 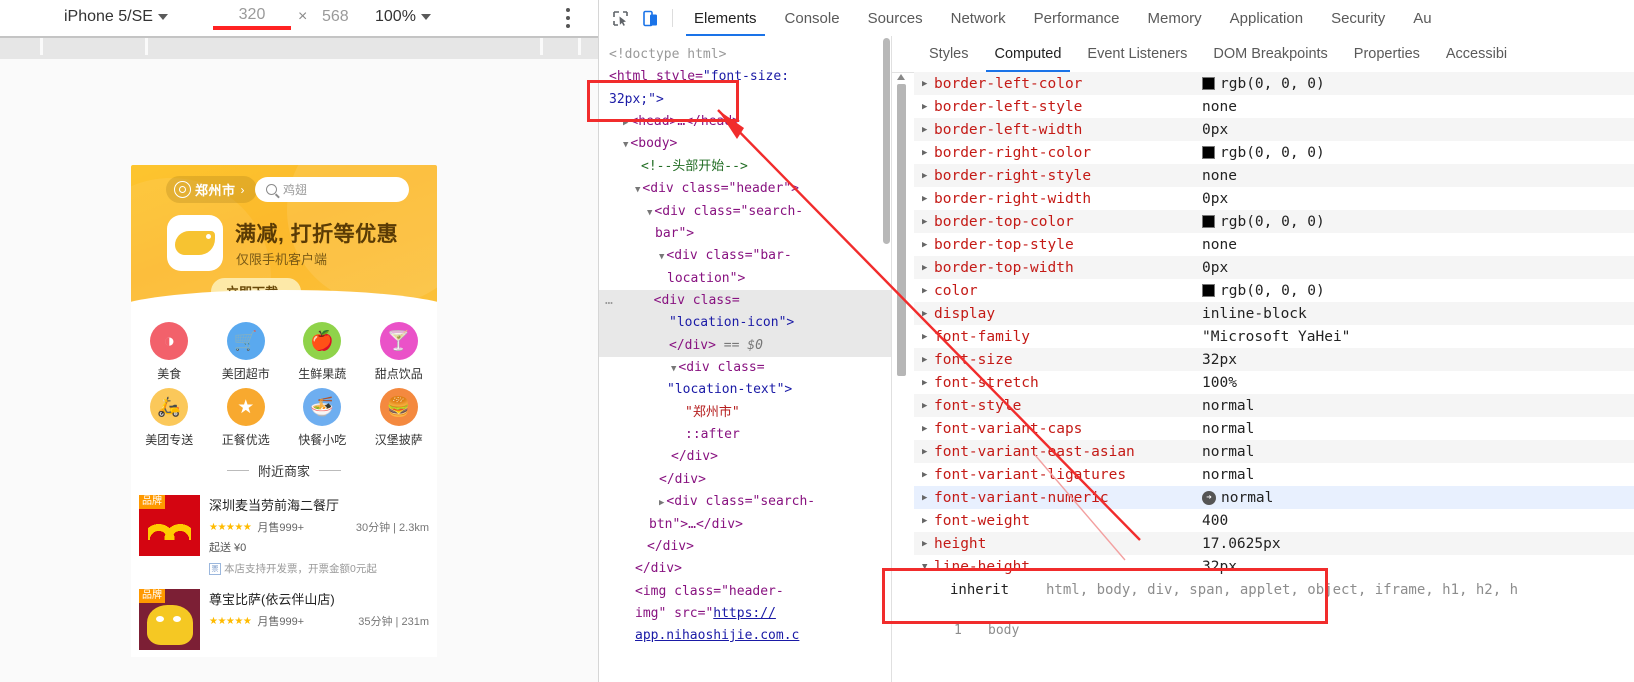 What do you see at coordinates (1387, 54) in the screenshot?
I see `sidebar-tab-properties: Properties` at bounding box center [1387, 54].